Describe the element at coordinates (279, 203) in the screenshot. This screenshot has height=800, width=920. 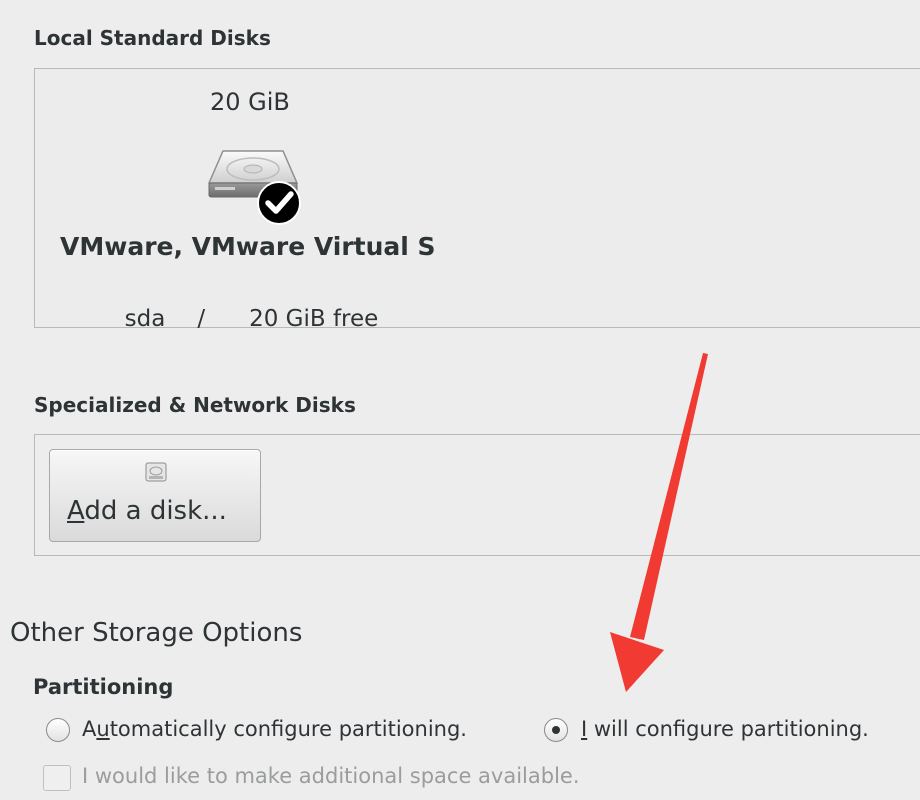
I see `check-badge-icon` at that location.